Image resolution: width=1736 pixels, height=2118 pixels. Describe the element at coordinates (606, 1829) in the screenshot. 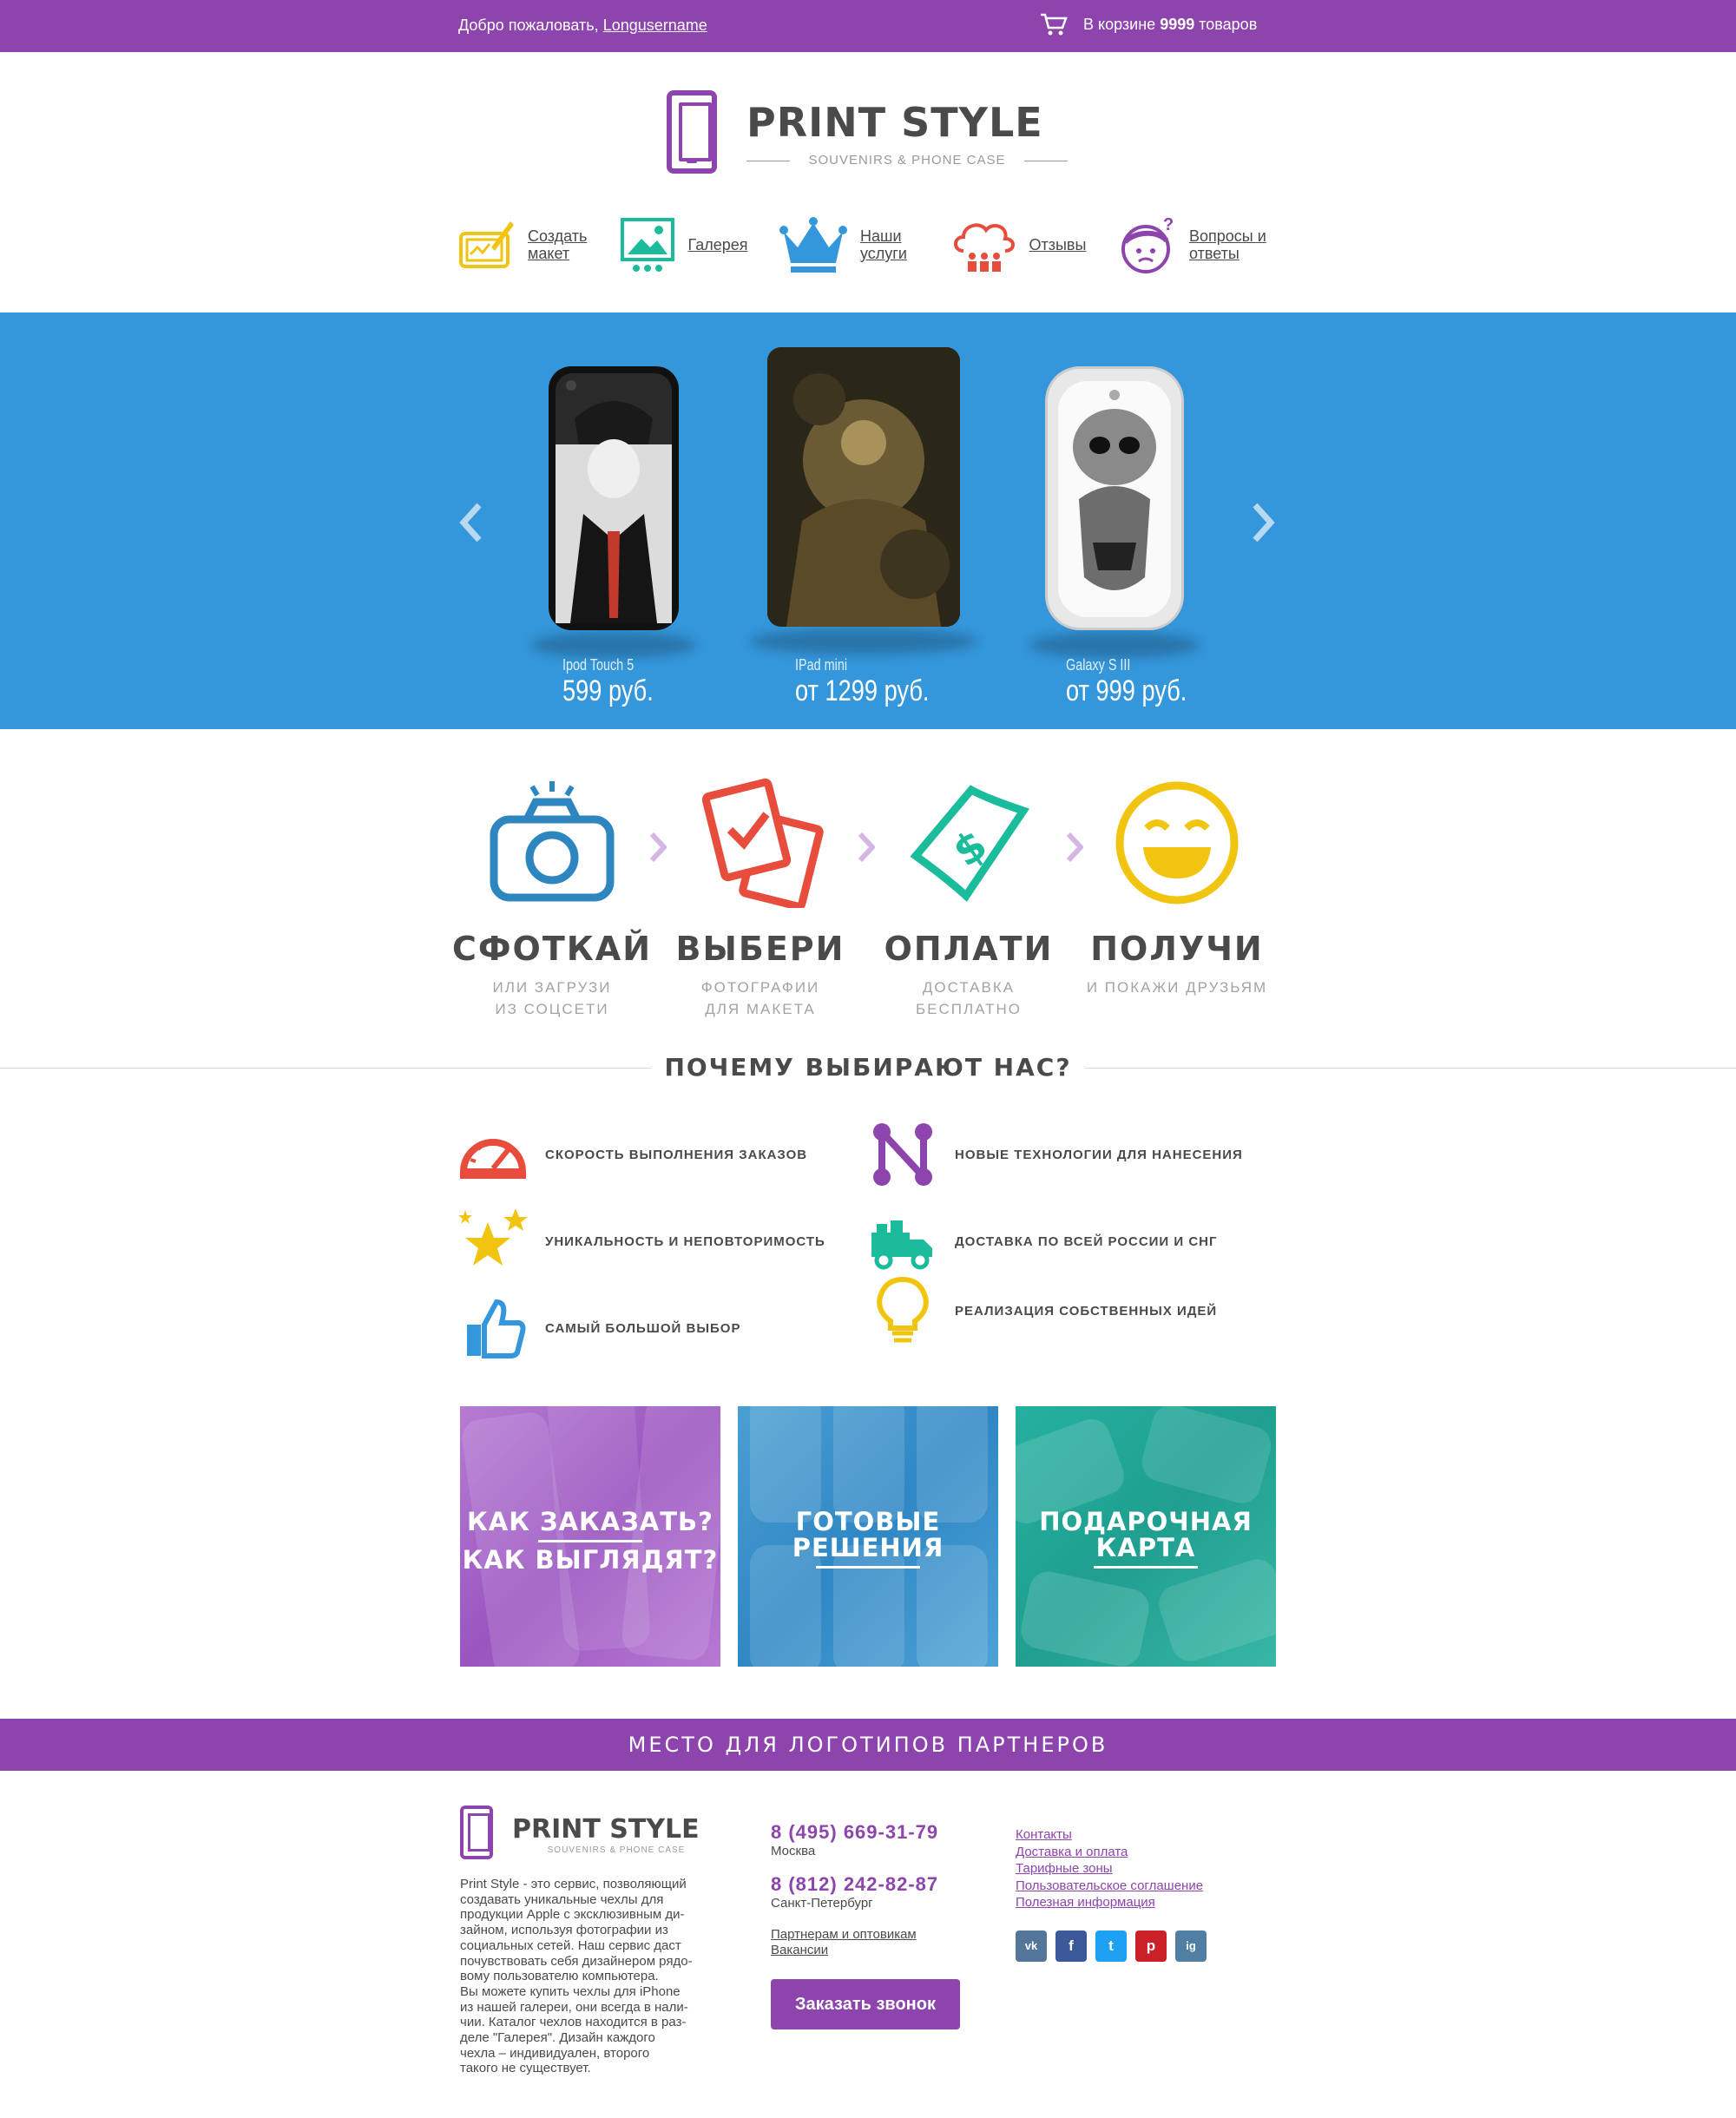

I see `footer-logo-name: PRINT STYLE` at that location.